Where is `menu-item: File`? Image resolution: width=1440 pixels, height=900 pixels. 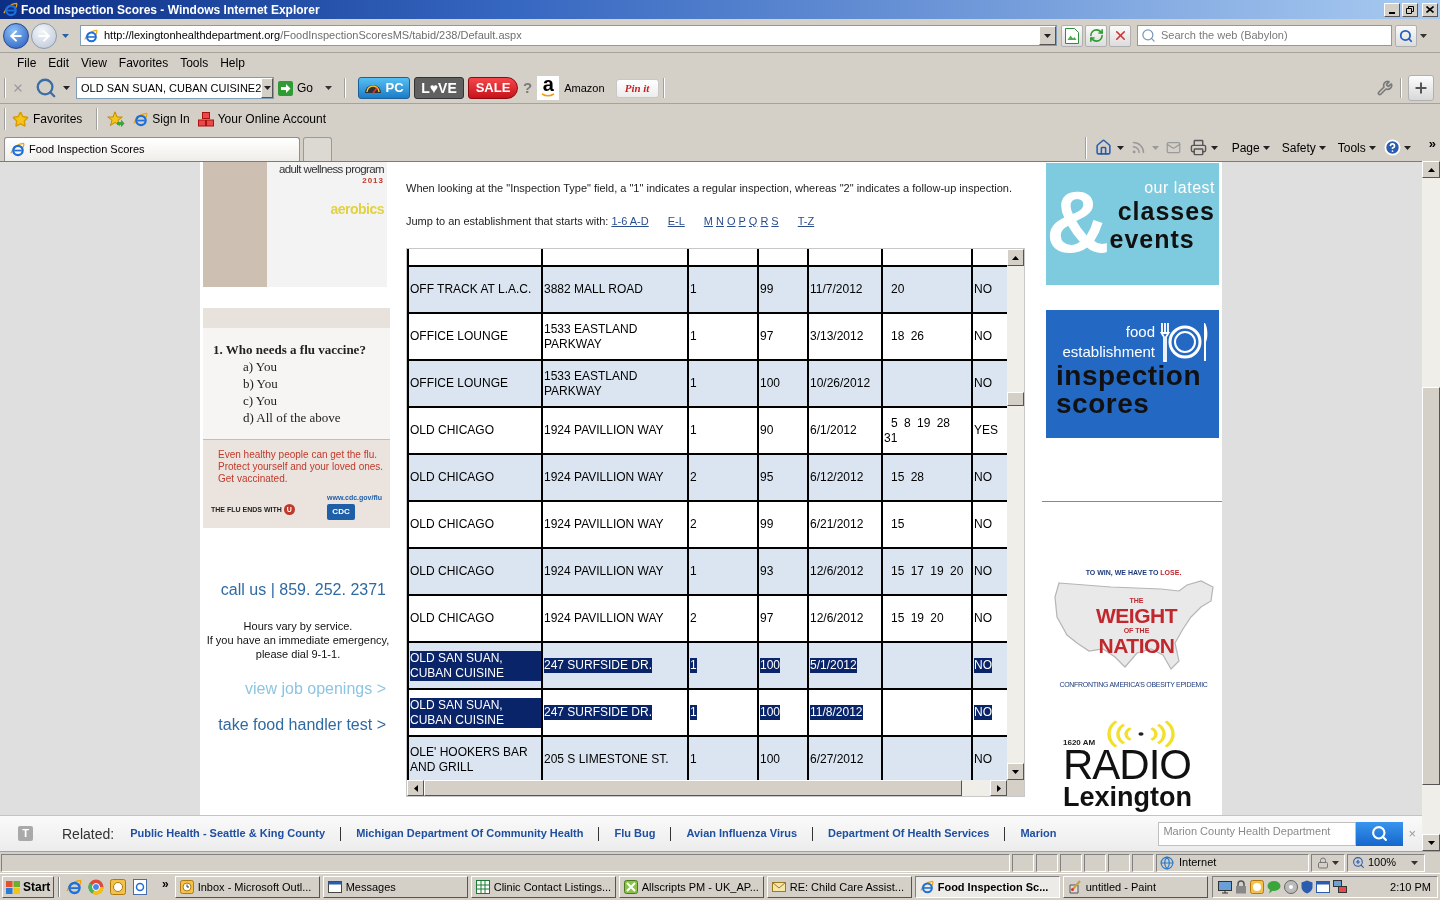
menu-item: File is located at coordinates (27, 63).